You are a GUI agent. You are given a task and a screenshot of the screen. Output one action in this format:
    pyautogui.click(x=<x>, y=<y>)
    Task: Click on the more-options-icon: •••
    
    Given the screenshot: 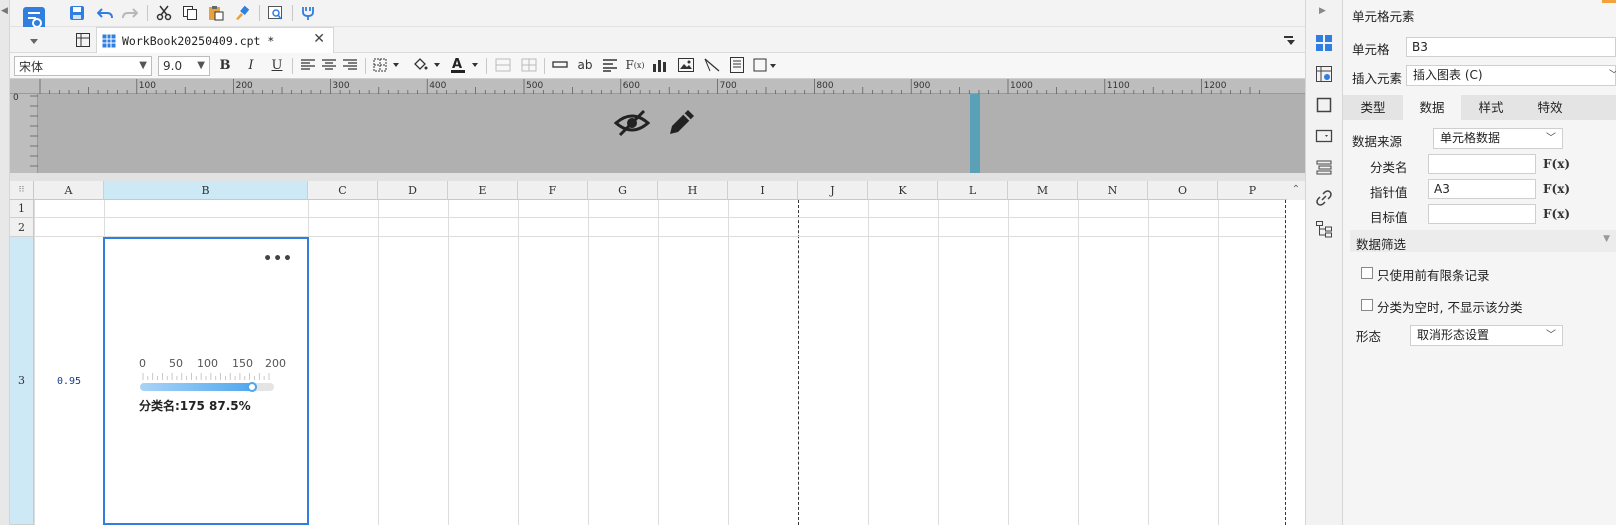 What is the action you would take?
    pyautogui.click(x=278, y=259)
    